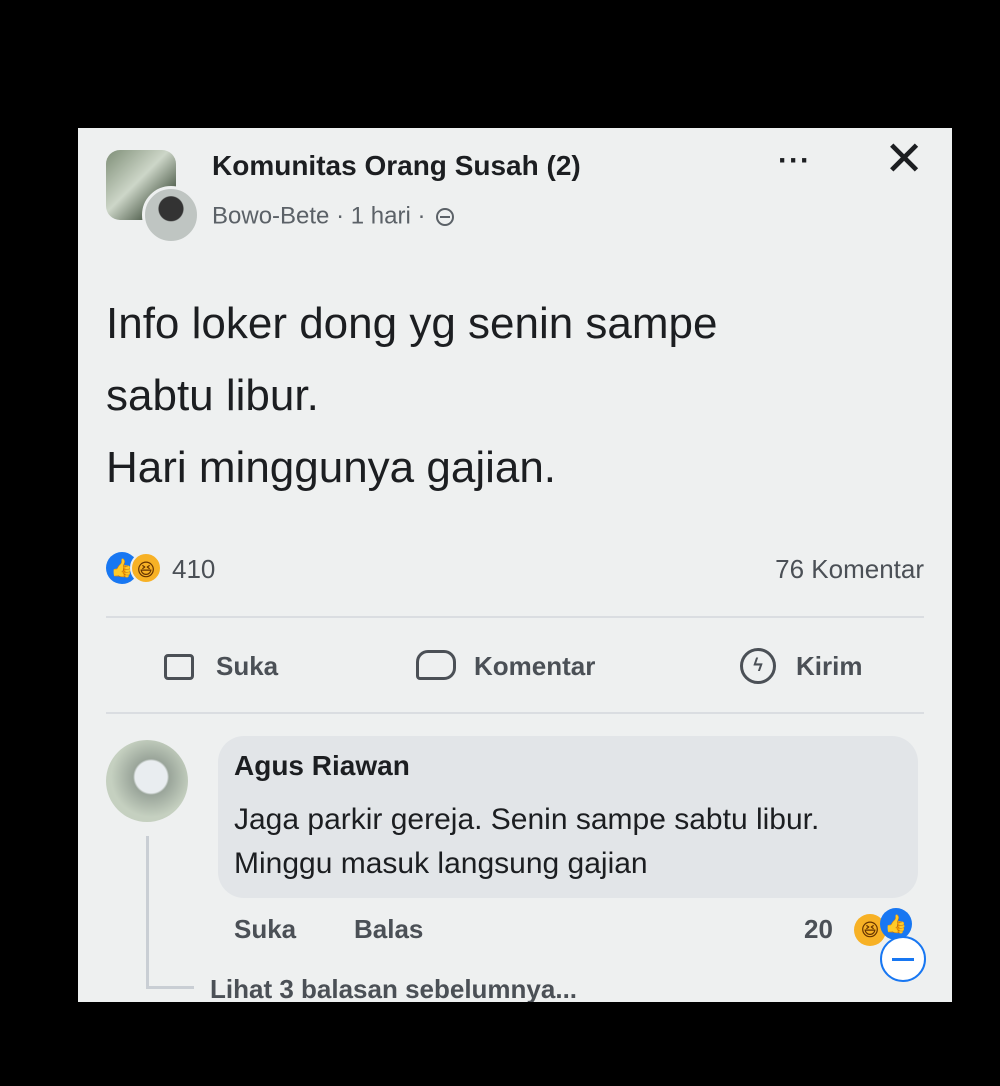 The height and width of the screenshot is (1086, 1000). I want to click on comment-author: Agus Riawan, so click(322, 766).